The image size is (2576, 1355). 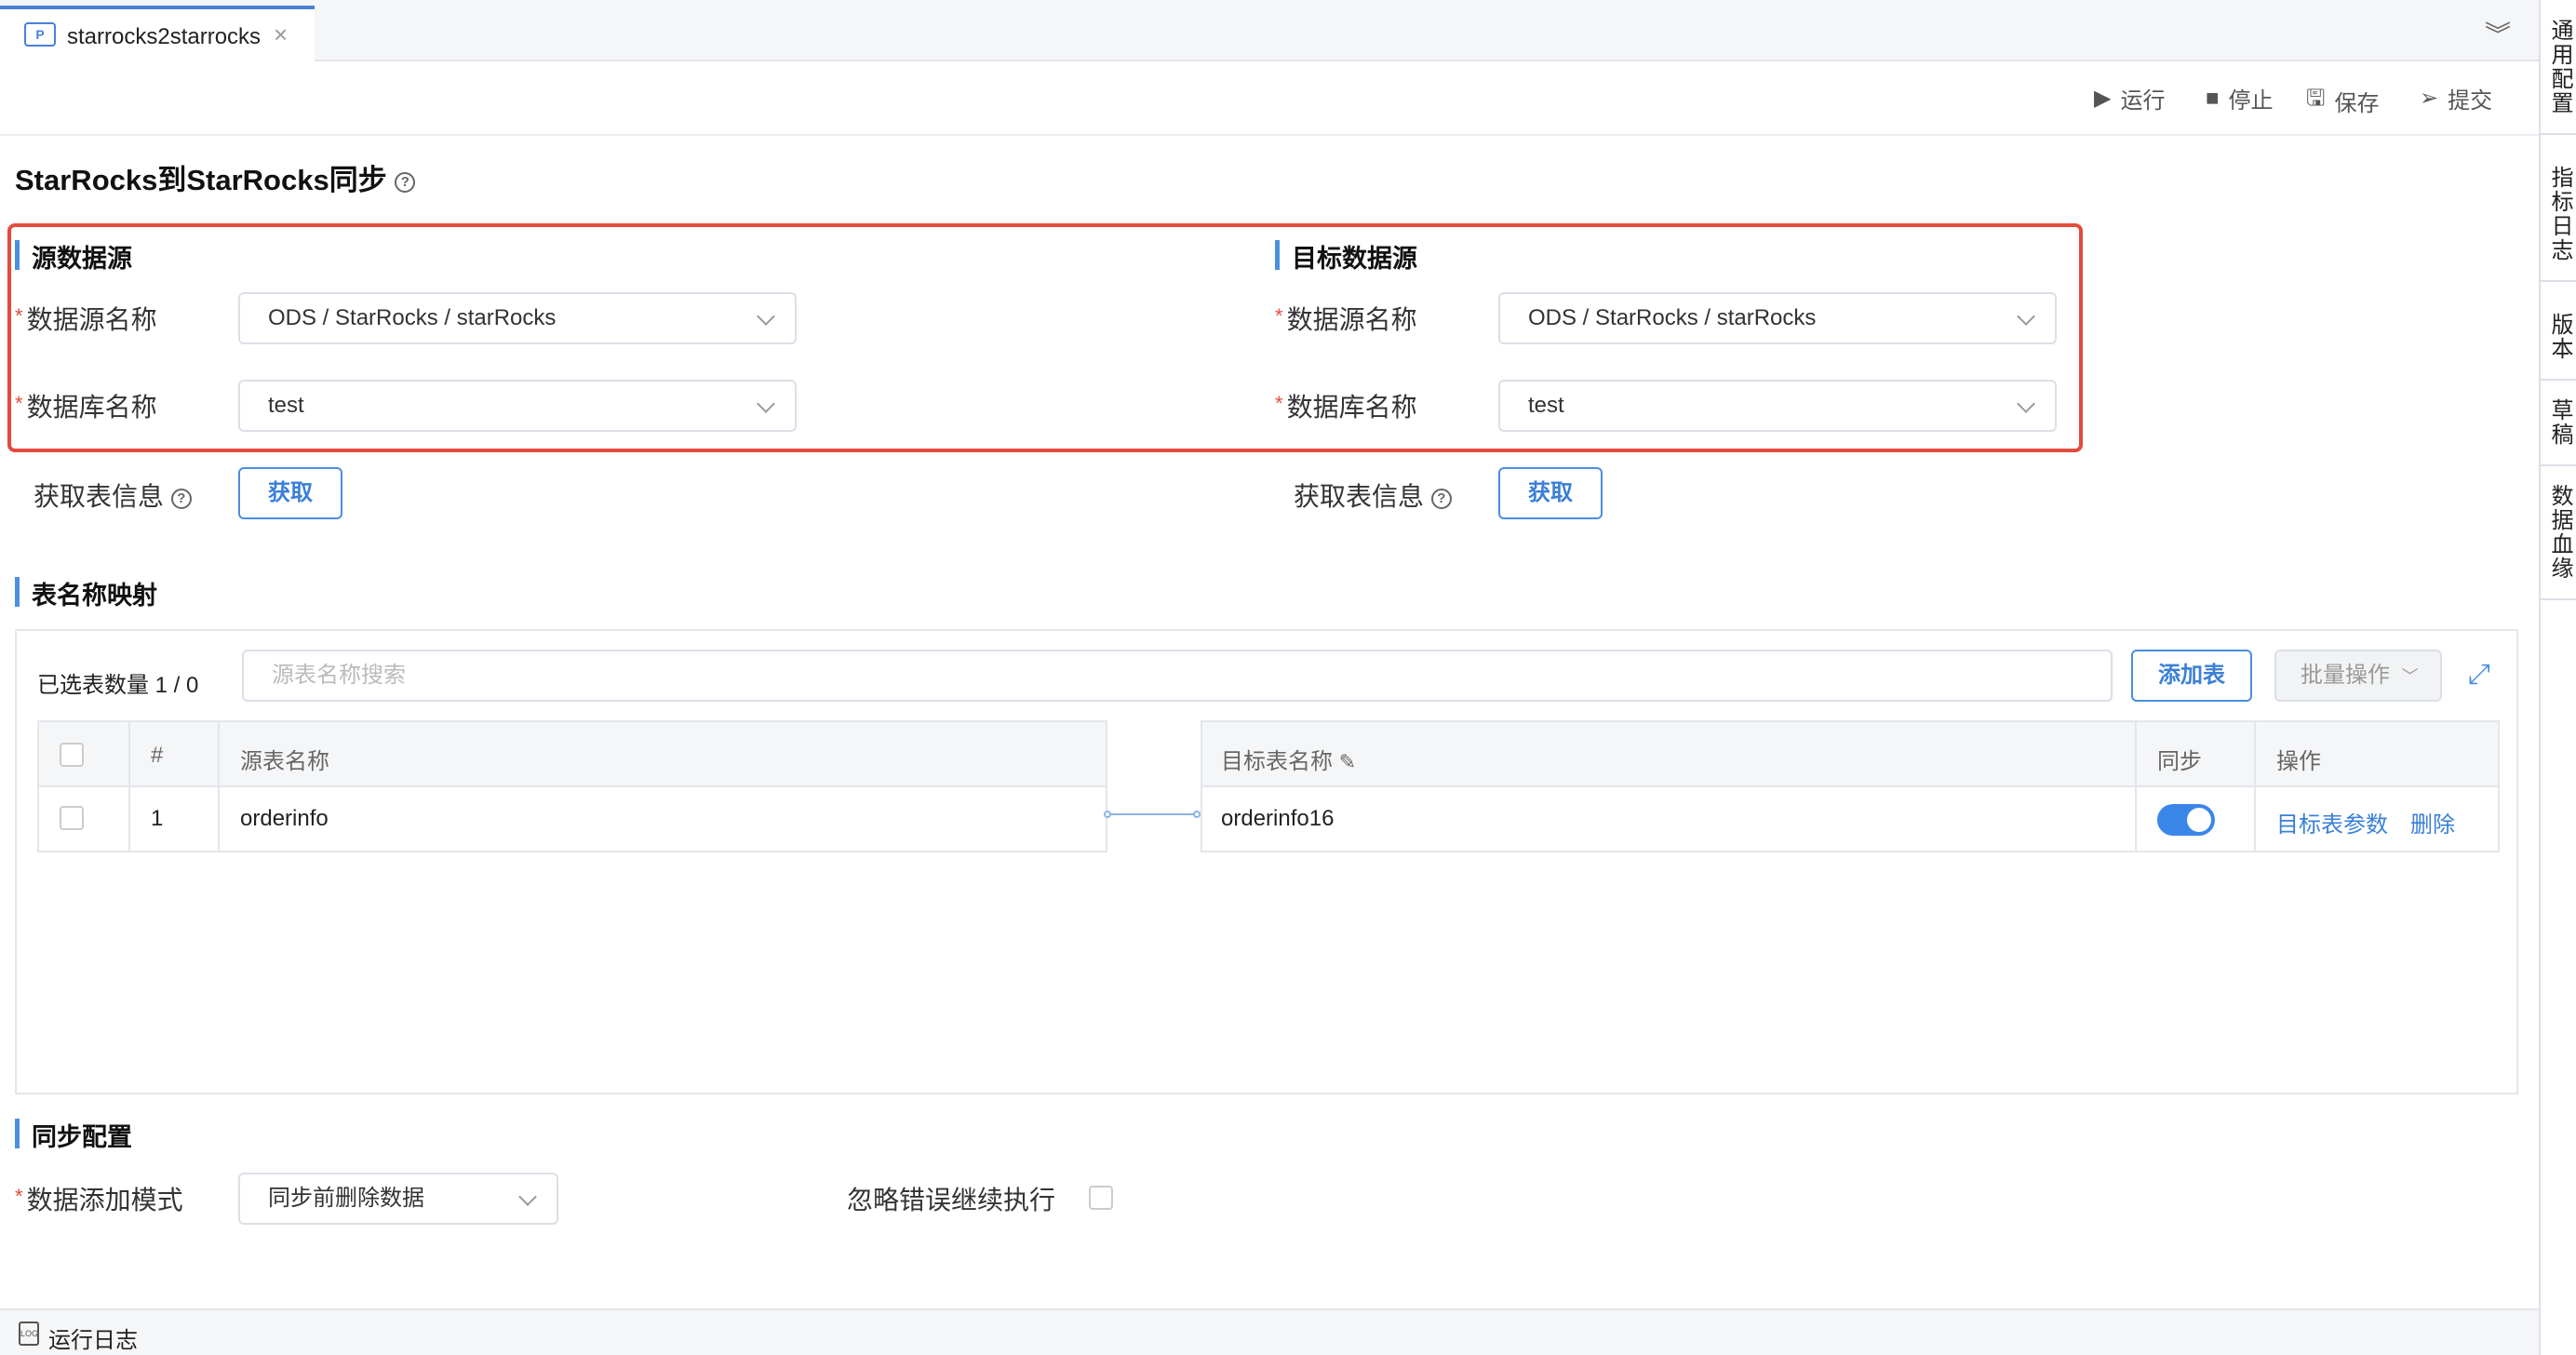 I want to click on source-datasource-label: * 数据源名称, so click(x=86, y=318).